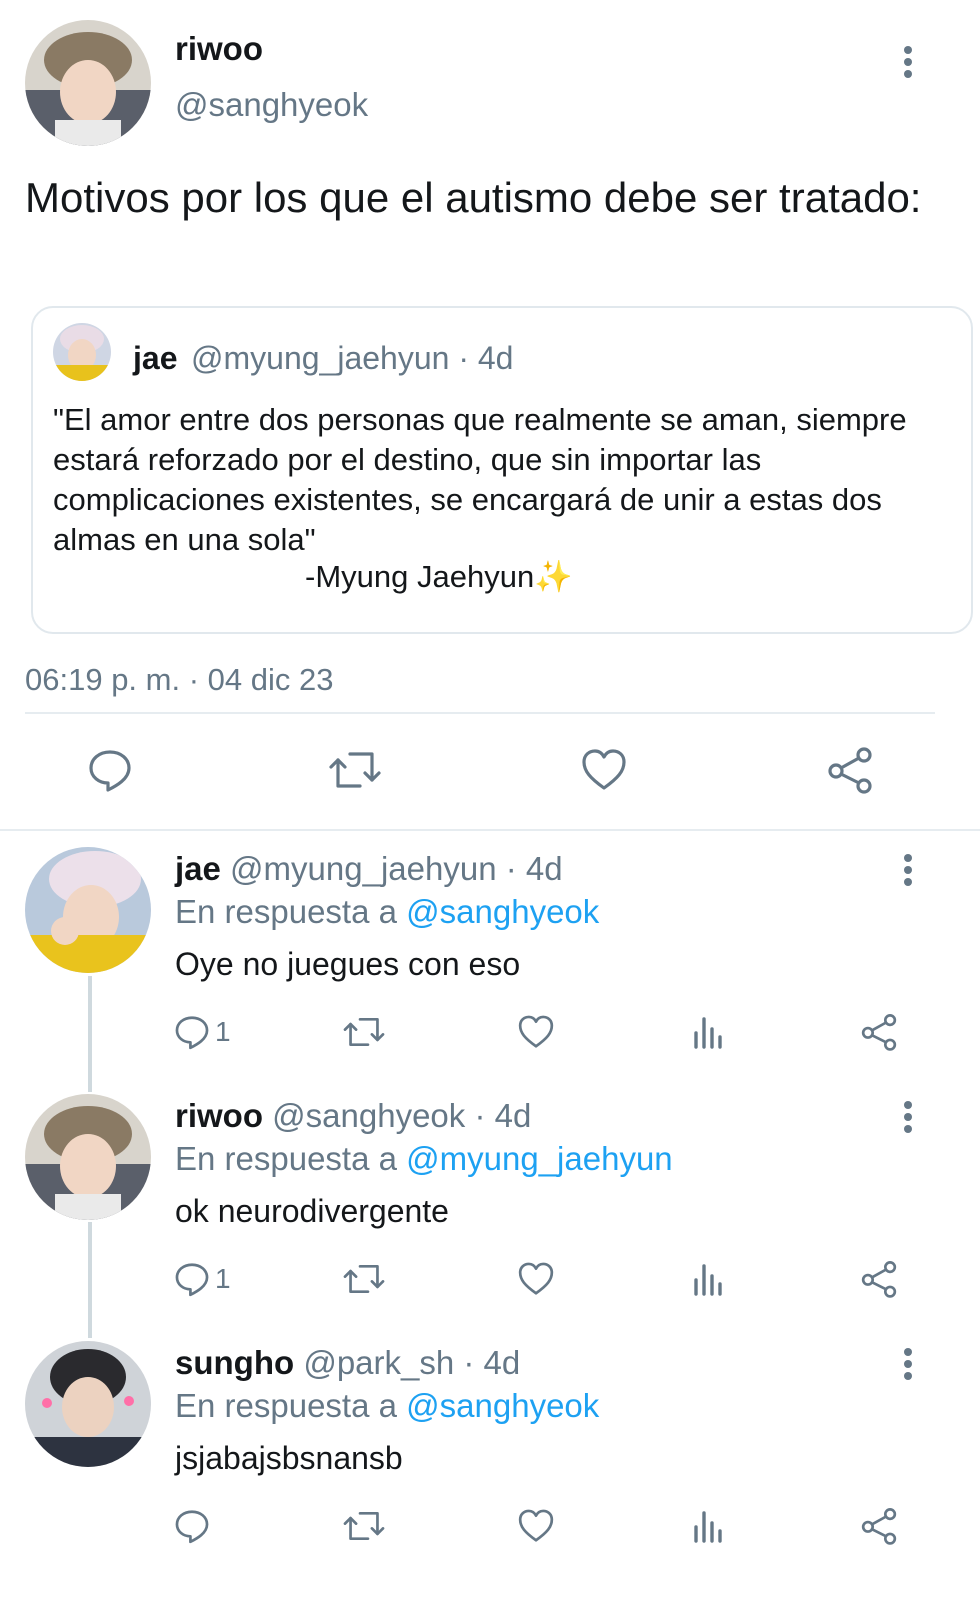  I want to click on quoted-signature: -Myung Jaehyun✨, so click(439, 576).